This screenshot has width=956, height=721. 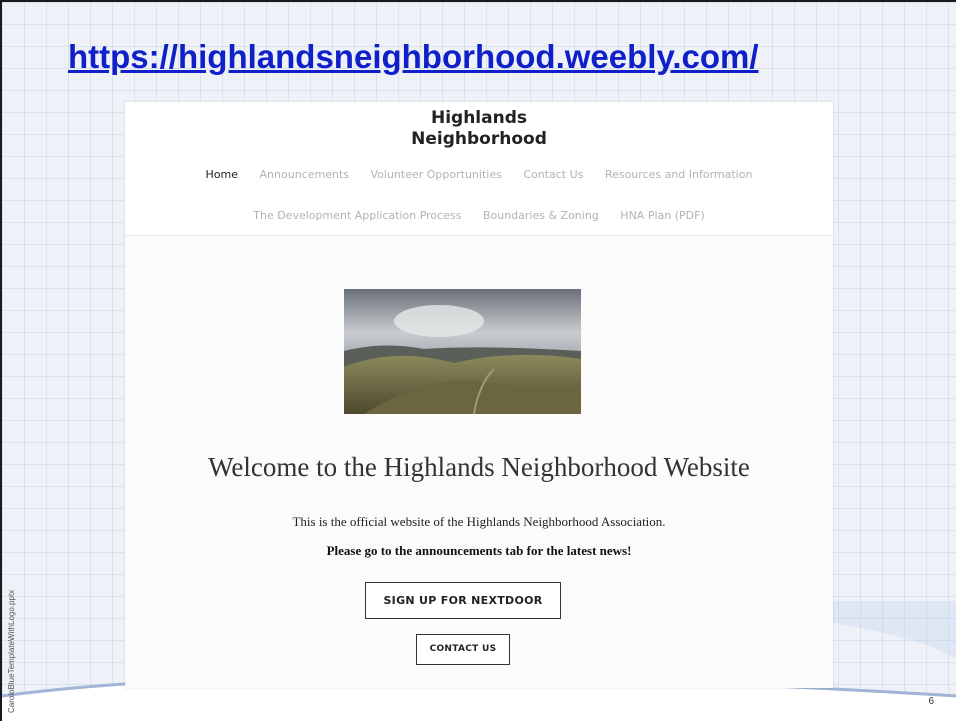 What do you see at coordinates (662, 215) in the screenshot?
I see `nav-item-hna-plan-pdf: HNA Plan (PDF)` at bounding box center [662, 215].